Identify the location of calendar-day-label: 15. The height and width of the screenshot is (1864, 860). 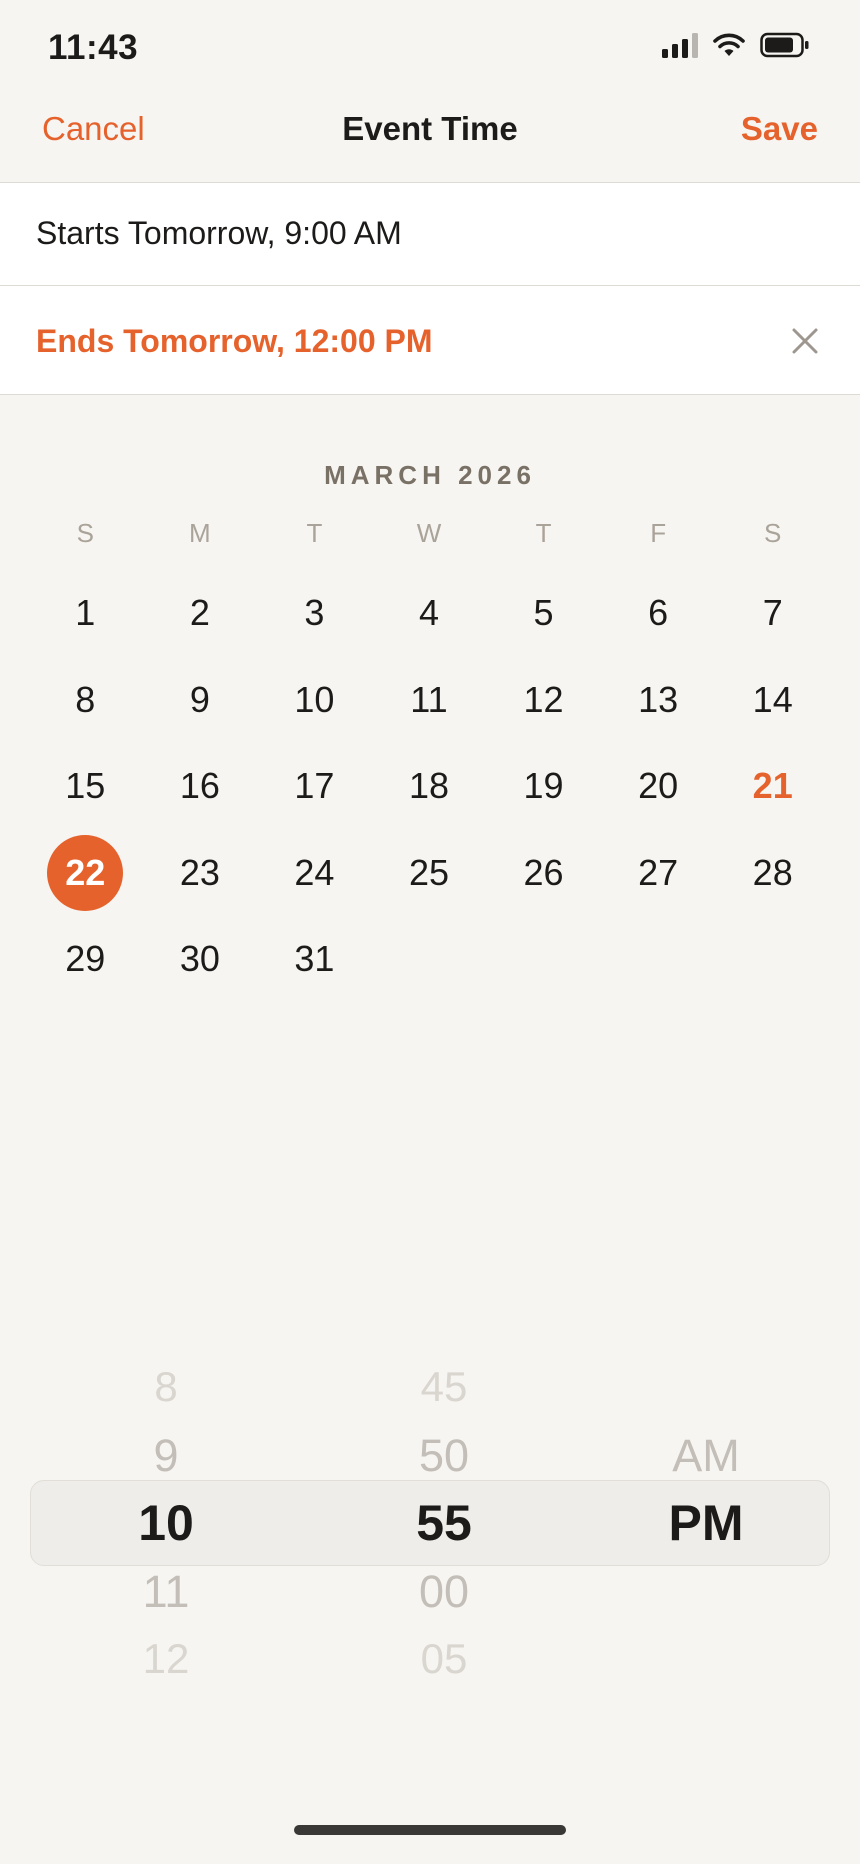
(85, 786).